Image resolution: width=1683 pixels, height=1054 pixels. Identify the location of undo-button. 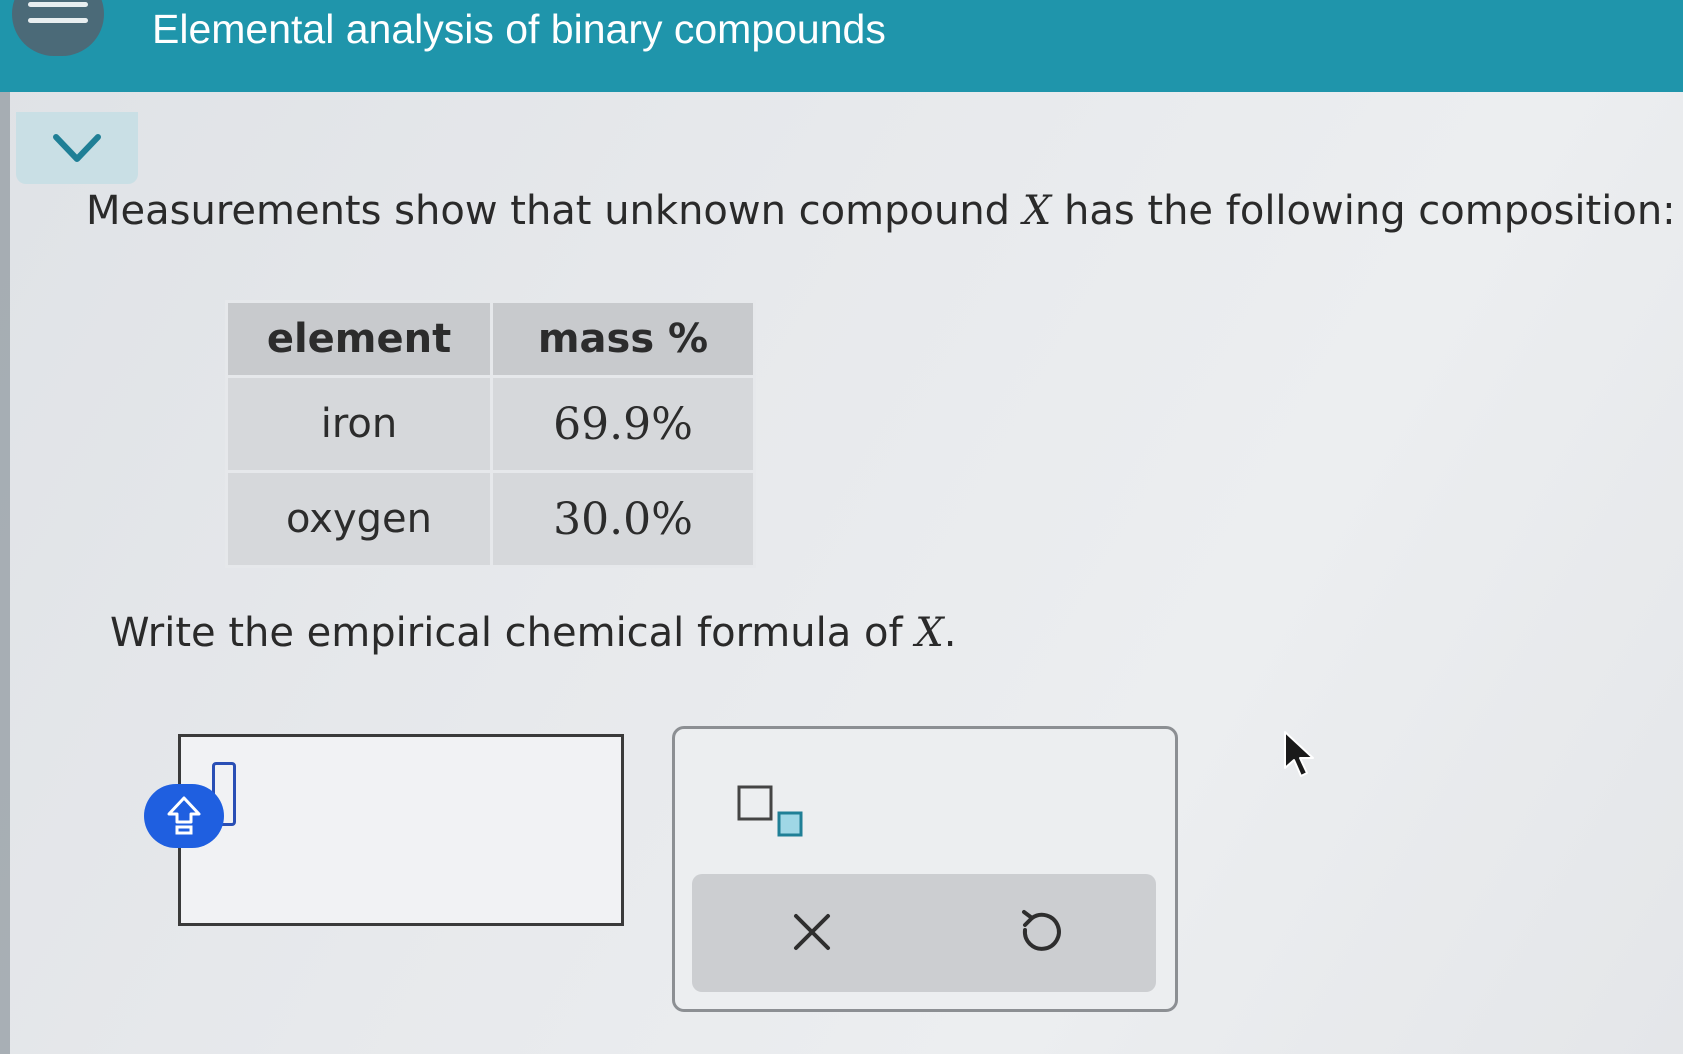
(1040, 932).